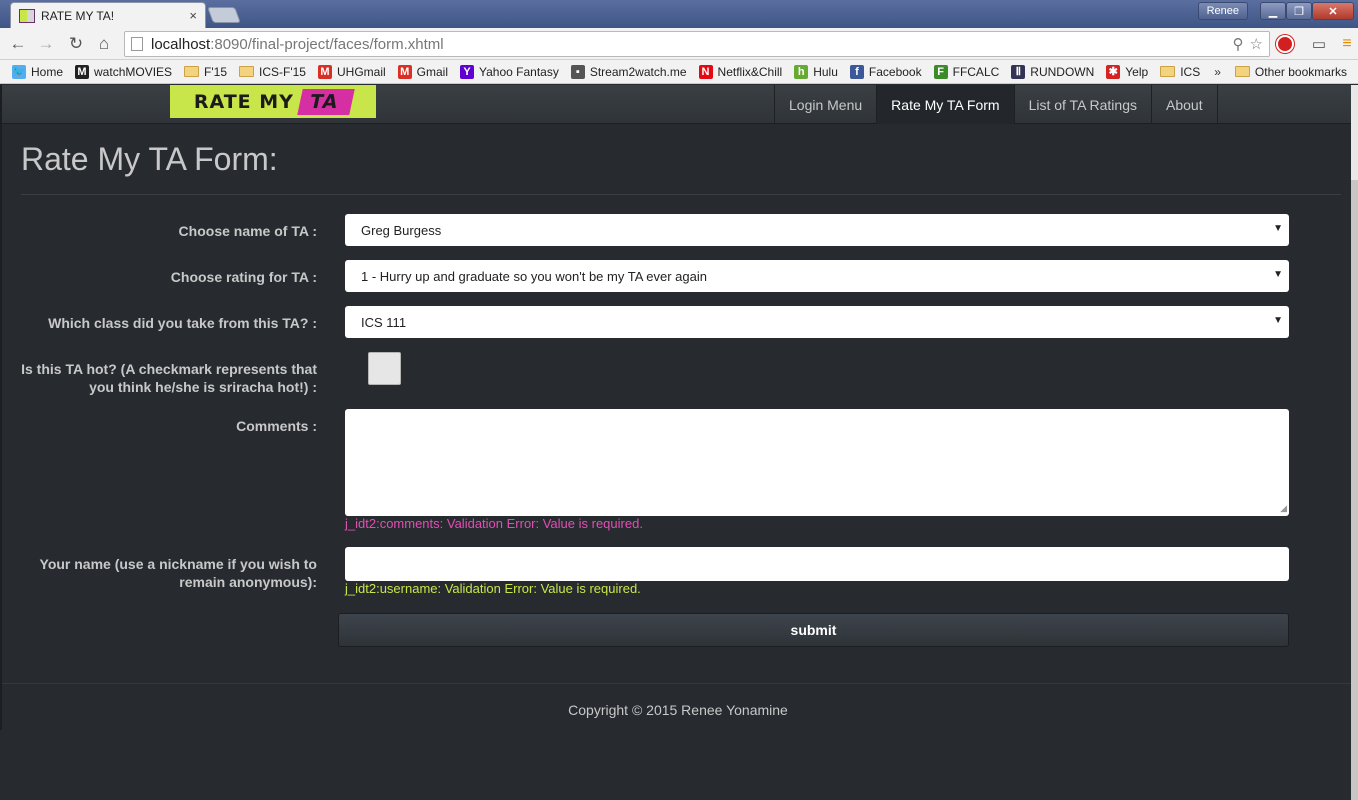 This screenshot has width=1358, height=800. I want to click on m-icon: M, so click(82, 71).